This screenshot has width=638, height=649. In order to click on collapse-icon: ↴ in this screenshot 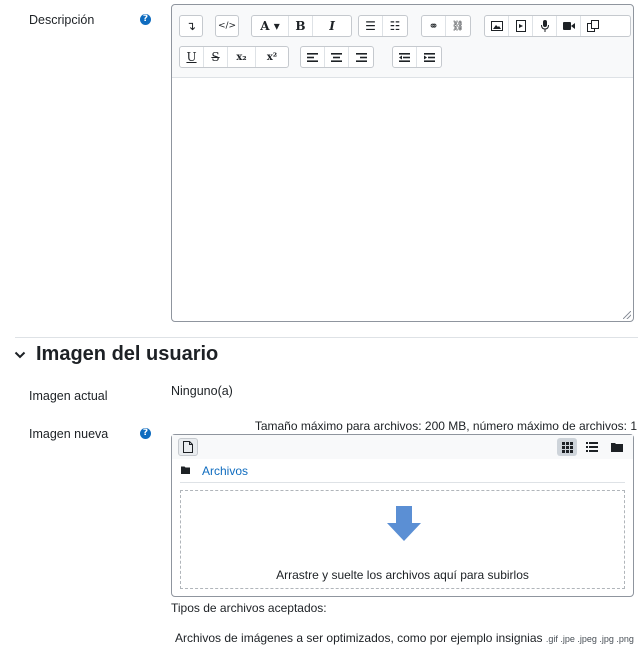, I will do `click(191, 26)`.